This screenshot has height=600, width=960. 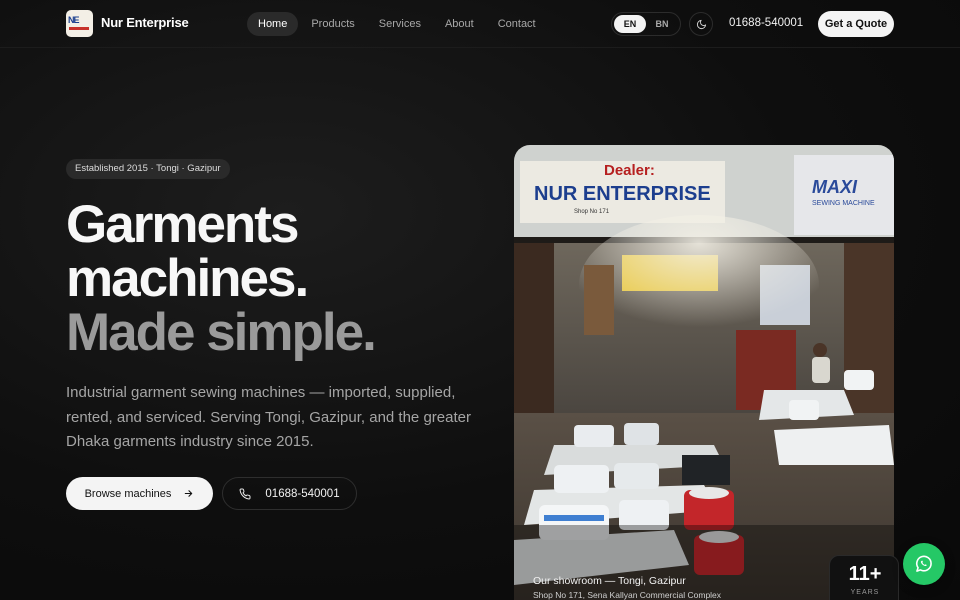 I want to click on browse-machines-label: Browse machines, so click(x=128, y=493).